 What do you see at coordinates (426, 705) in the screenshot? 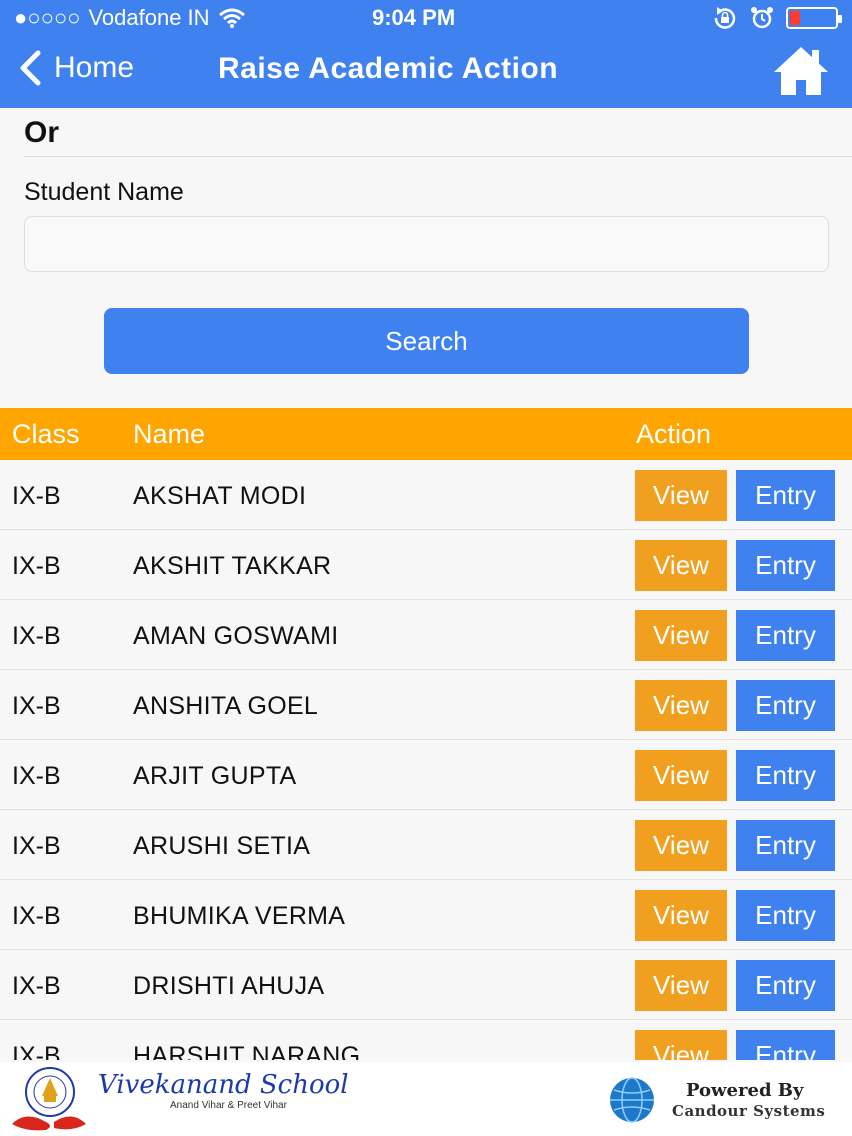
I see `table-row: IX-B ANSHITA GOEL View Entry` at bounding box center [426, 705].